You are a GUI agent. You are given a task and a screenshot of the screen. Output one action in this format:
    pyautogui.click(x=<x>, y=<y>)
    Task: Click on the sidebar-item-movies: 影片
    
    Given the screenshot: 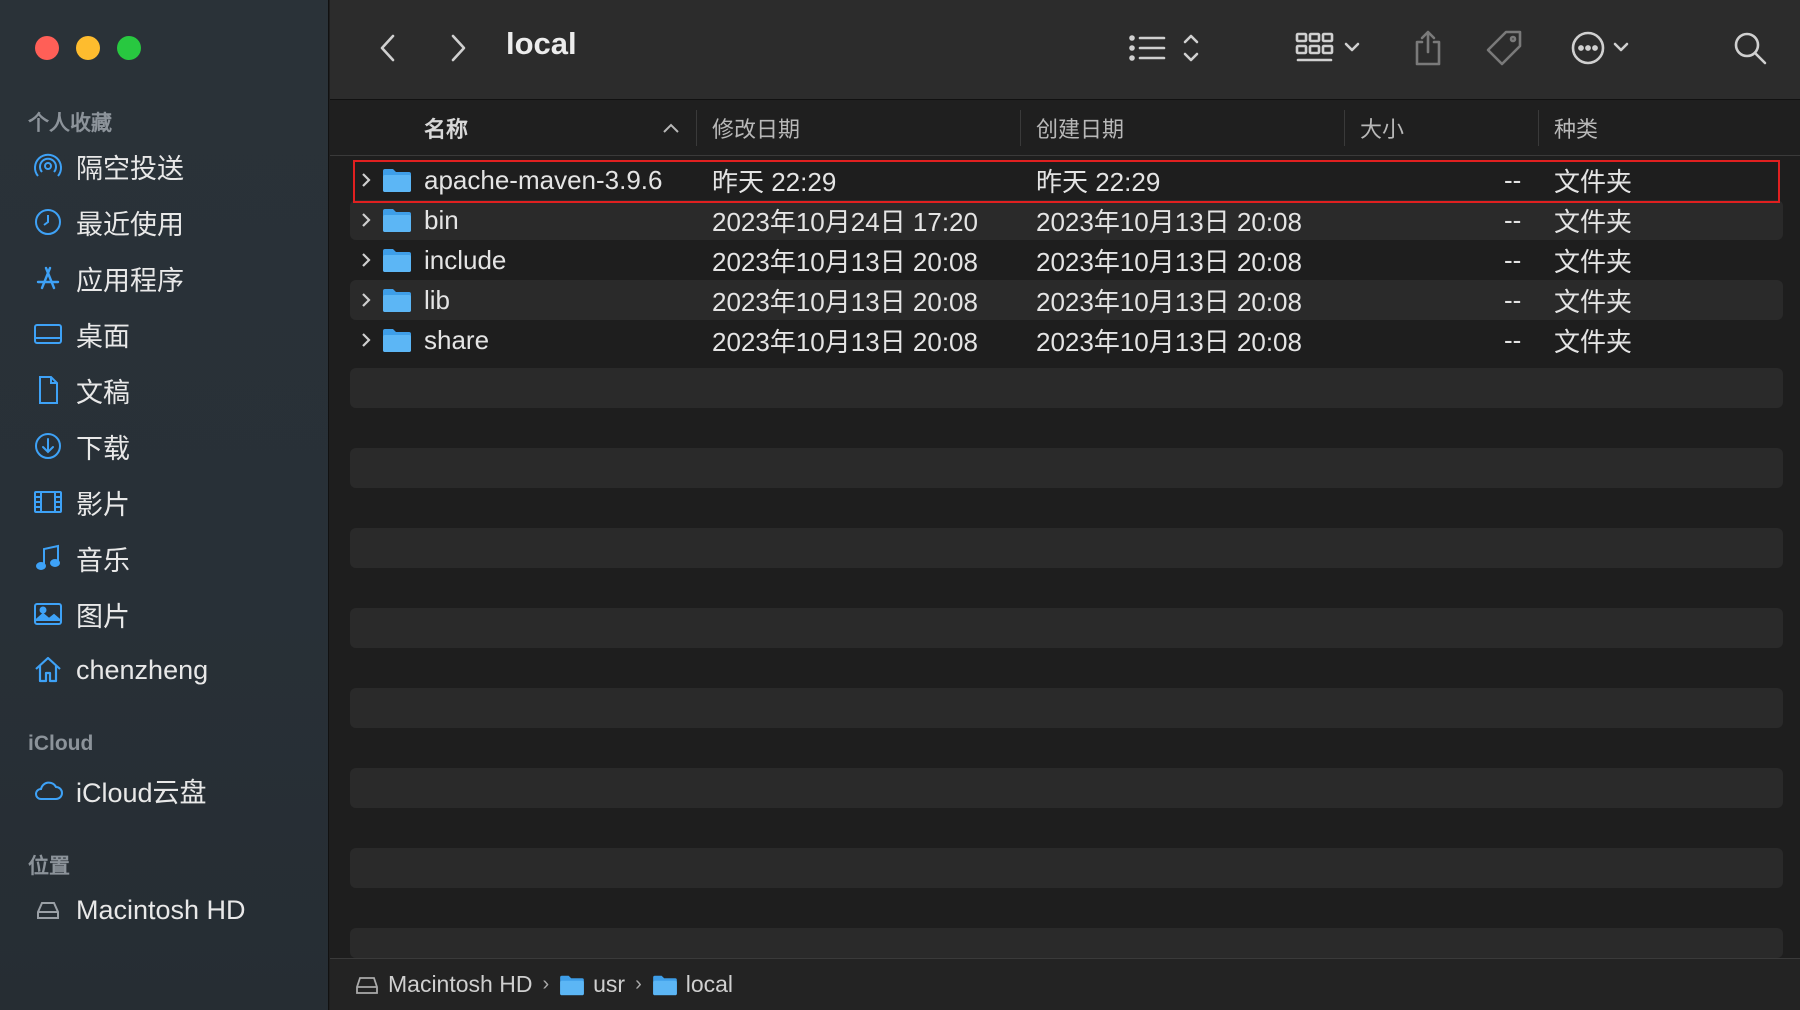 What is the action you would take?
    pyautogui.click(x=79, y=502)
    